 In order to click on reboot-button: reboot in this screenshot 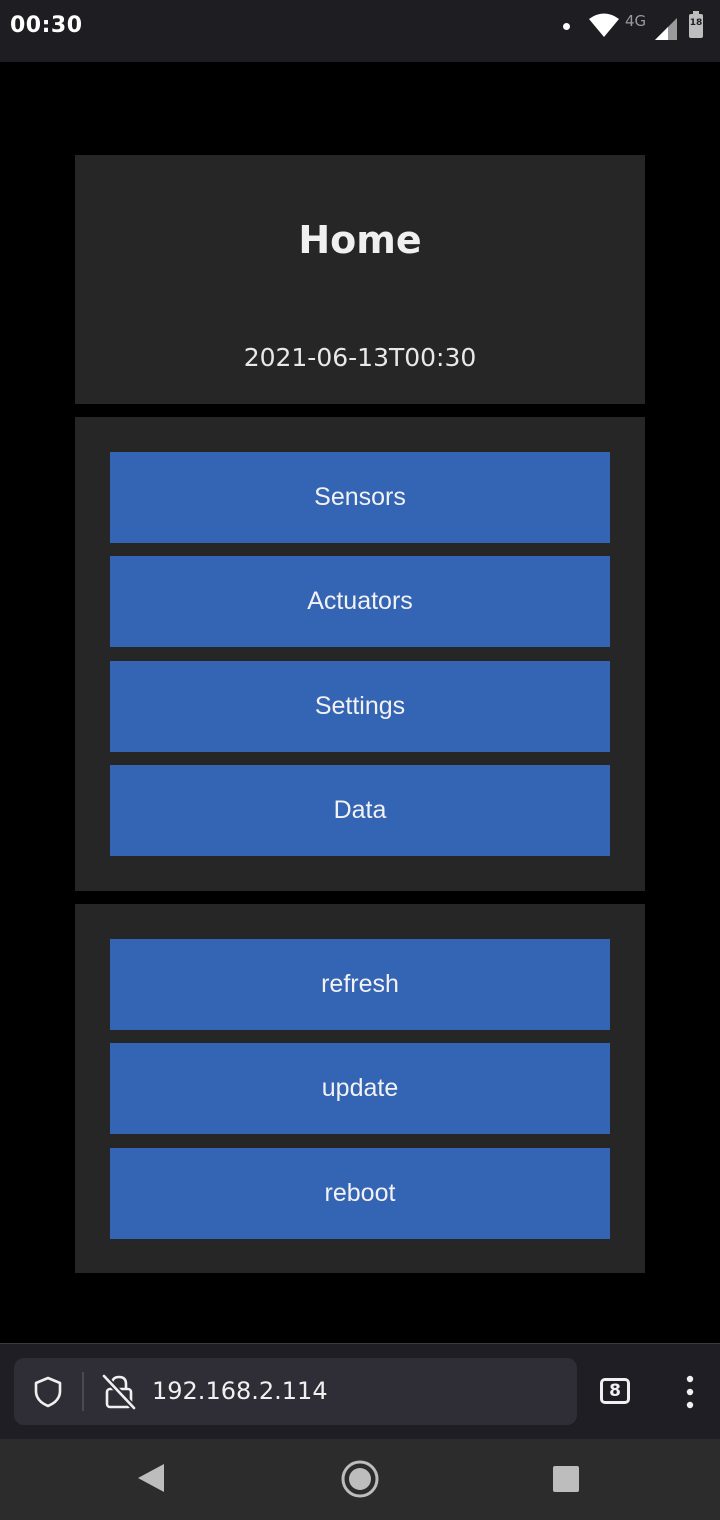, I will do `click(360, 1193)`.